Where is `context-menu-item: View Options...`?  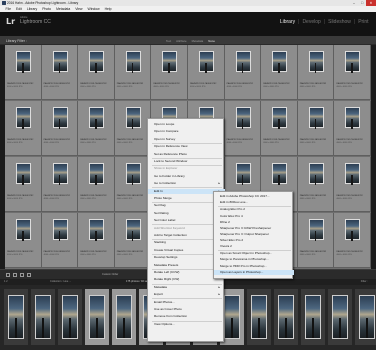 context-menu-item: View Options... is located at coordinates (164, 324).